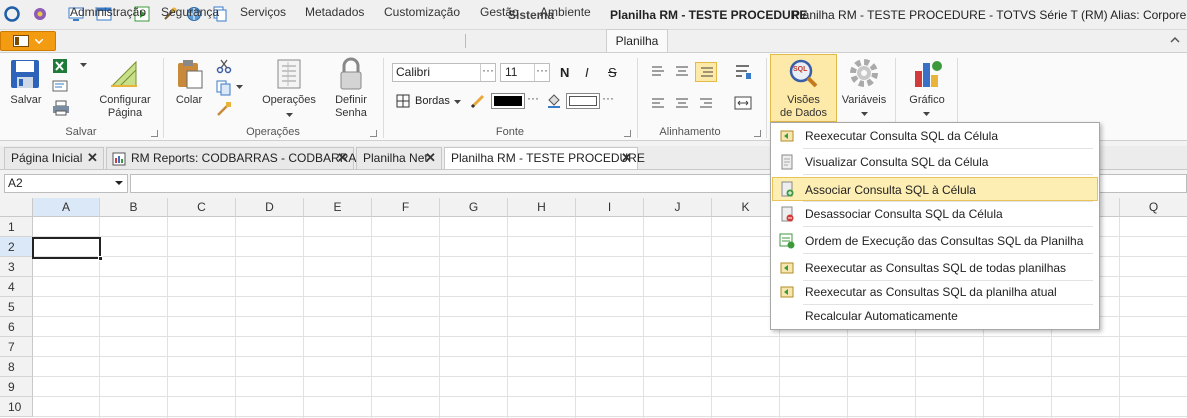 The width and height of the screenshot is (1187, 418). Describe the element at coordinates (658, 104) in the screenshot. I see `align-left-icon` at that location.